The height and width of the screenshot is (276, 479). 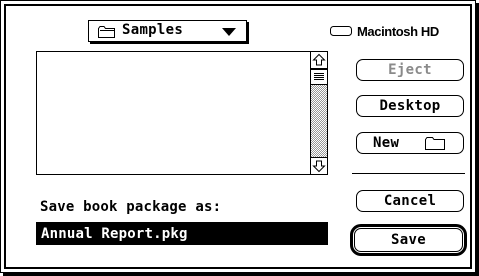 What do you see at coordinates (182, 233) in the screenshot?
I see `filename-field: Annual Report.pkg` at bounding box center [182, 233].